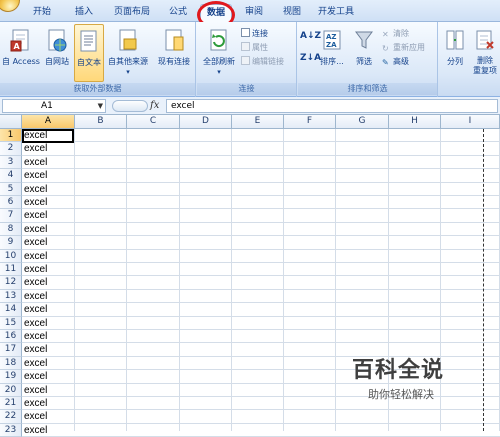 This screenshot has width=500, height=437. I want to click on properties-label: 属性, so click(260, 47).